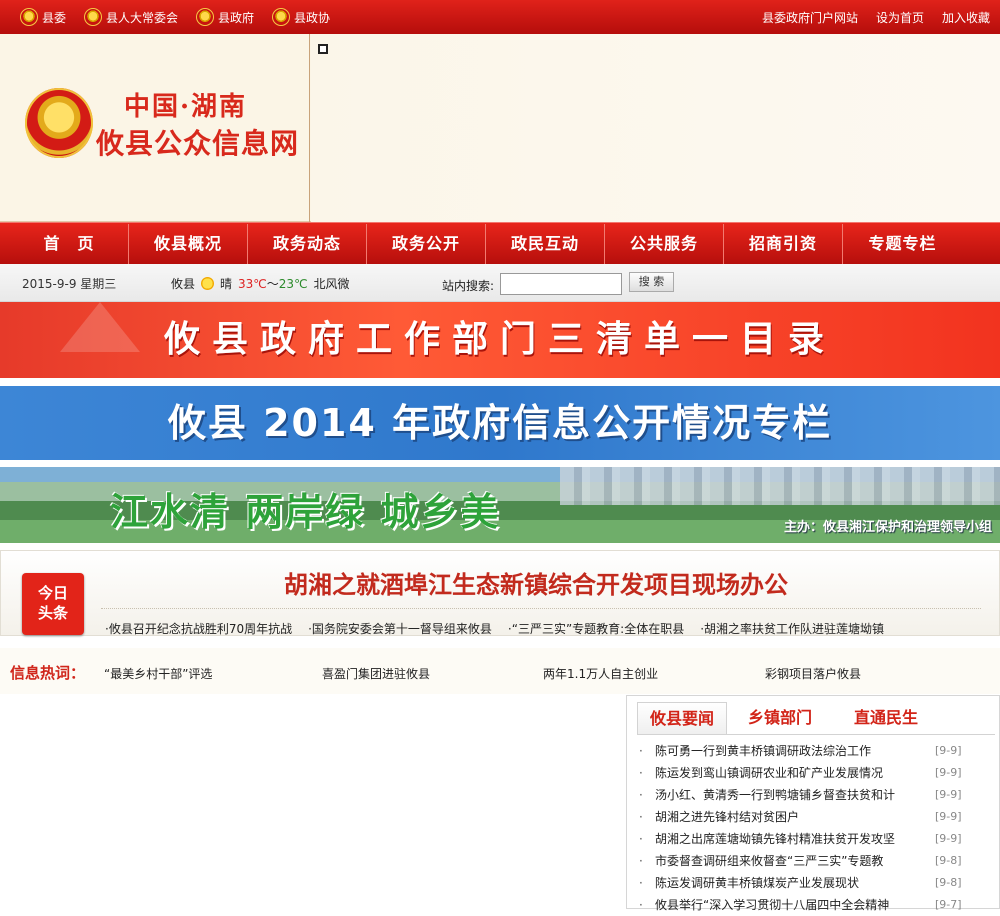 The width and height of the screenshot is (1000, 916). Describe the element at coordinates (783, 243) in the screenshot. I see `nav-investment: 招商引资` at that location.